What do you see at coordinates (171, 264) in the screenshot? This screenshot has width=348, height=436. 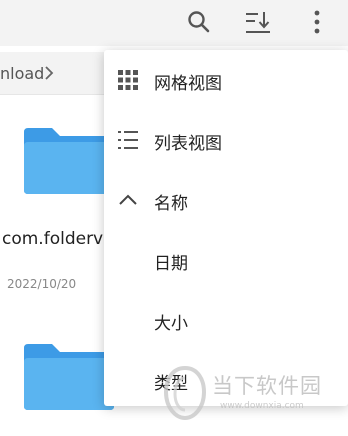 I see `menu-item-label: 日期` at bounding box center [171, 264].